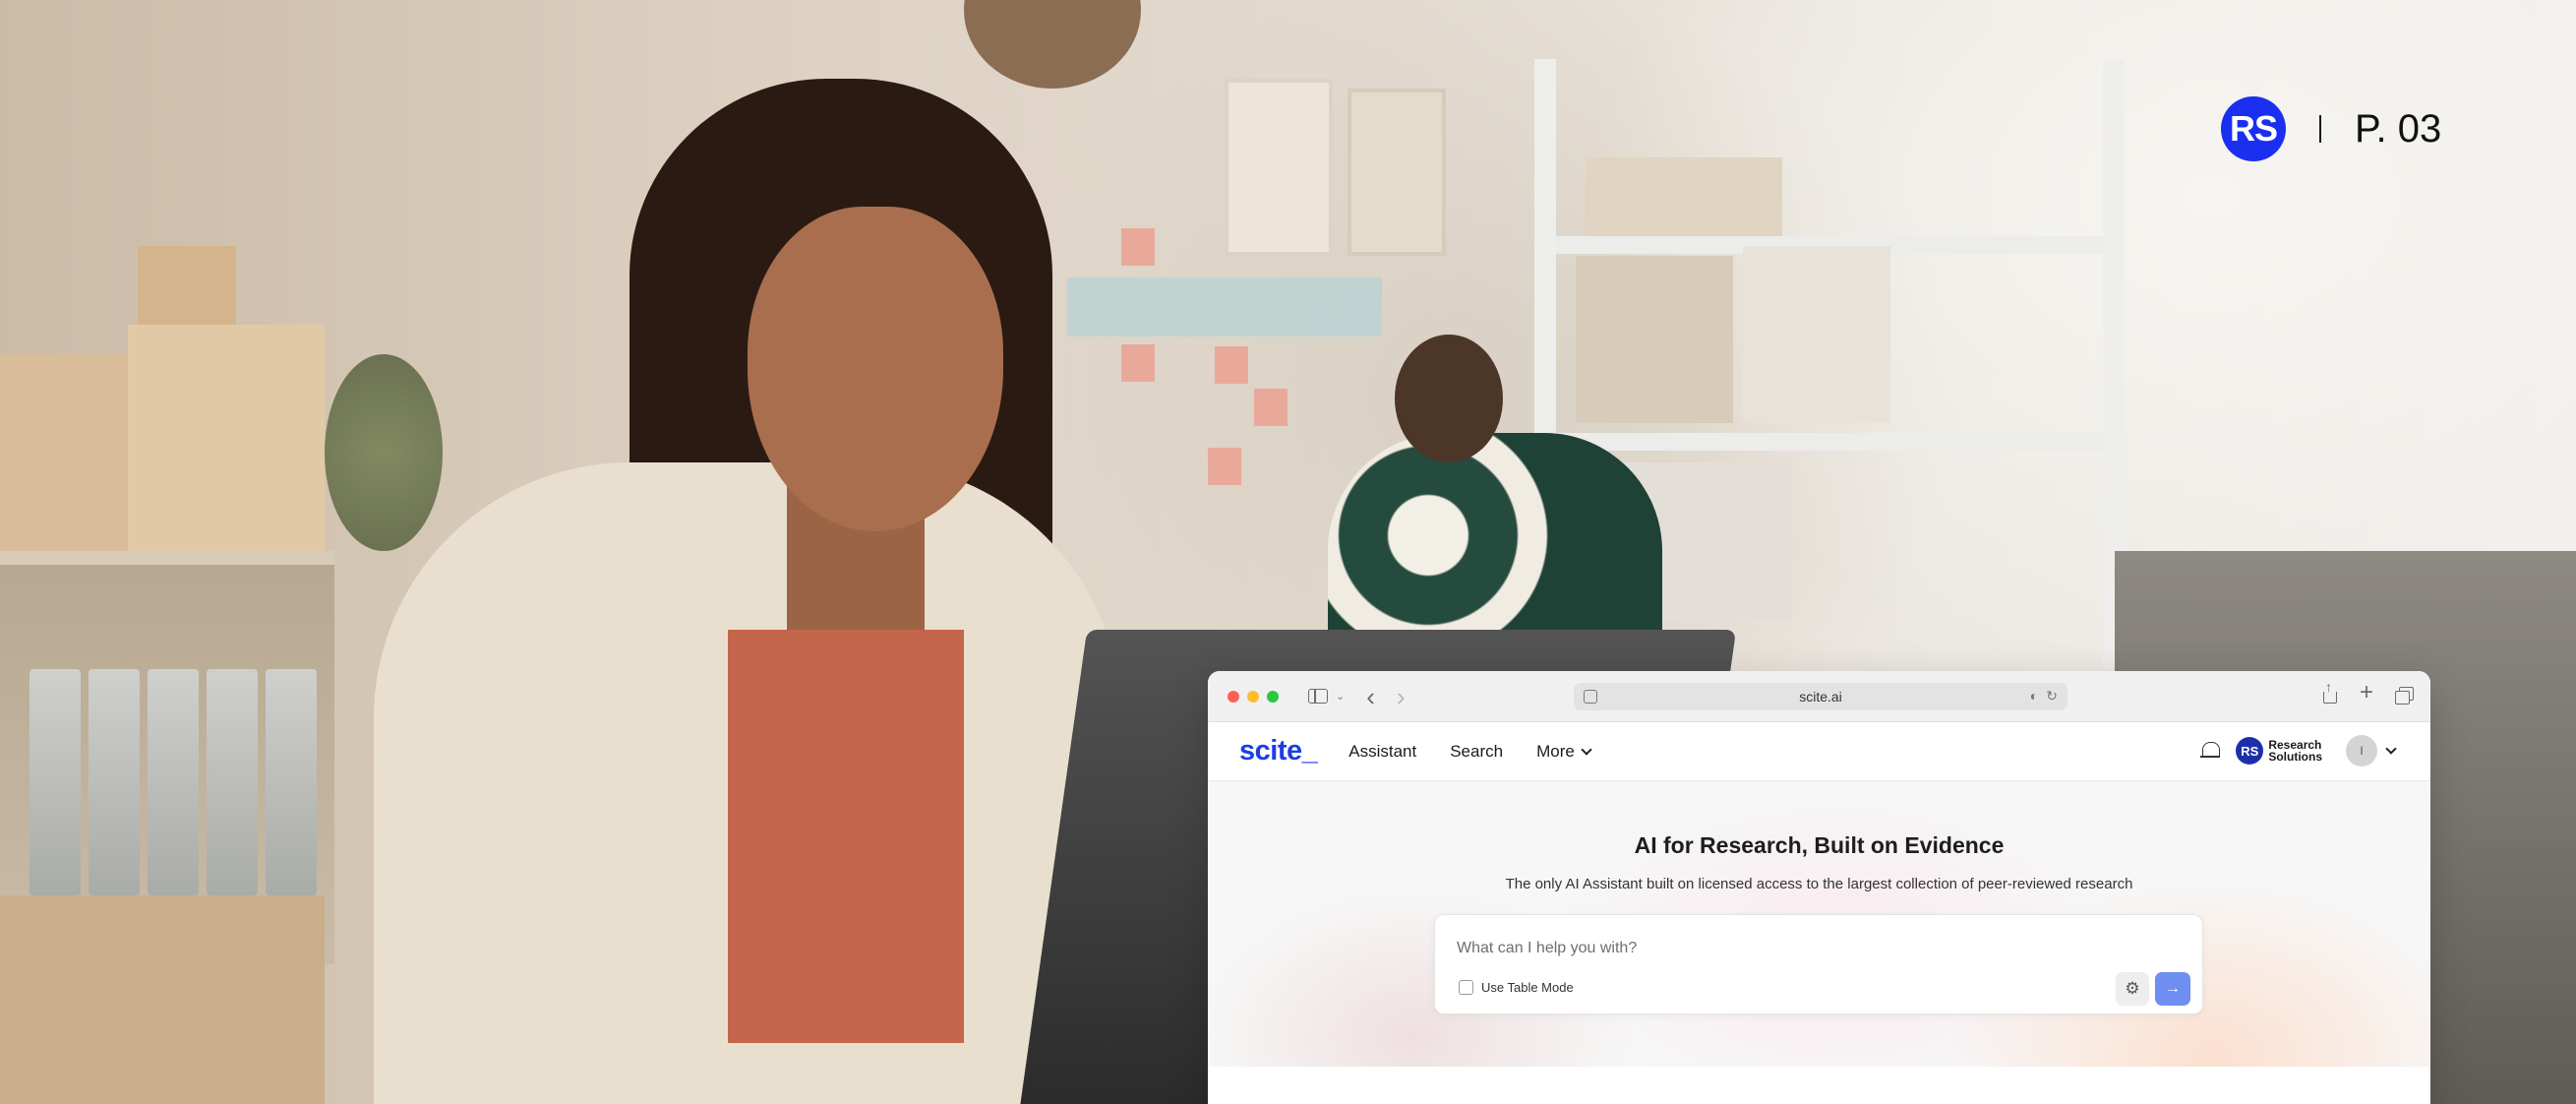 Image resolution: width=2576 pixels, height=1104 pixels. Describe the element at coordinates (1318, 696) in the screenshot. I see `sidebar-toggle-icon` at that location.